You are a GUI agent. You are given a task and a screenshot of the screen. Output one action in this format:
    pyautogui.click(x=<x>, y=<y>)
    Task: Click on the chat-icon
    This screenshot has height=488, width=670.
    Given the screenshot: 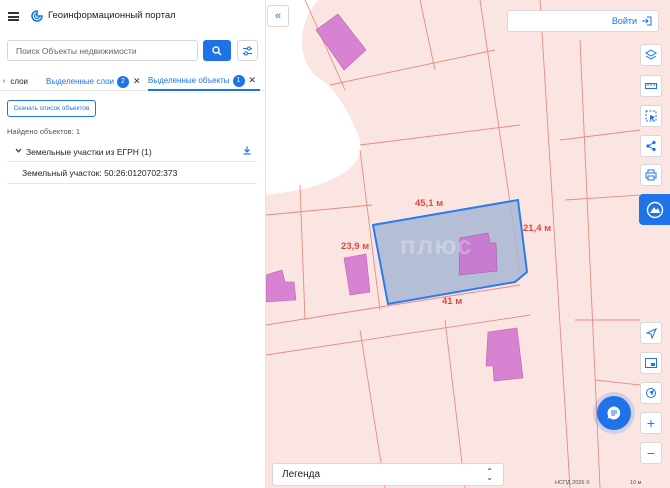 What is the action you would take?
    pyautogui.click(x=614, y=413)
    